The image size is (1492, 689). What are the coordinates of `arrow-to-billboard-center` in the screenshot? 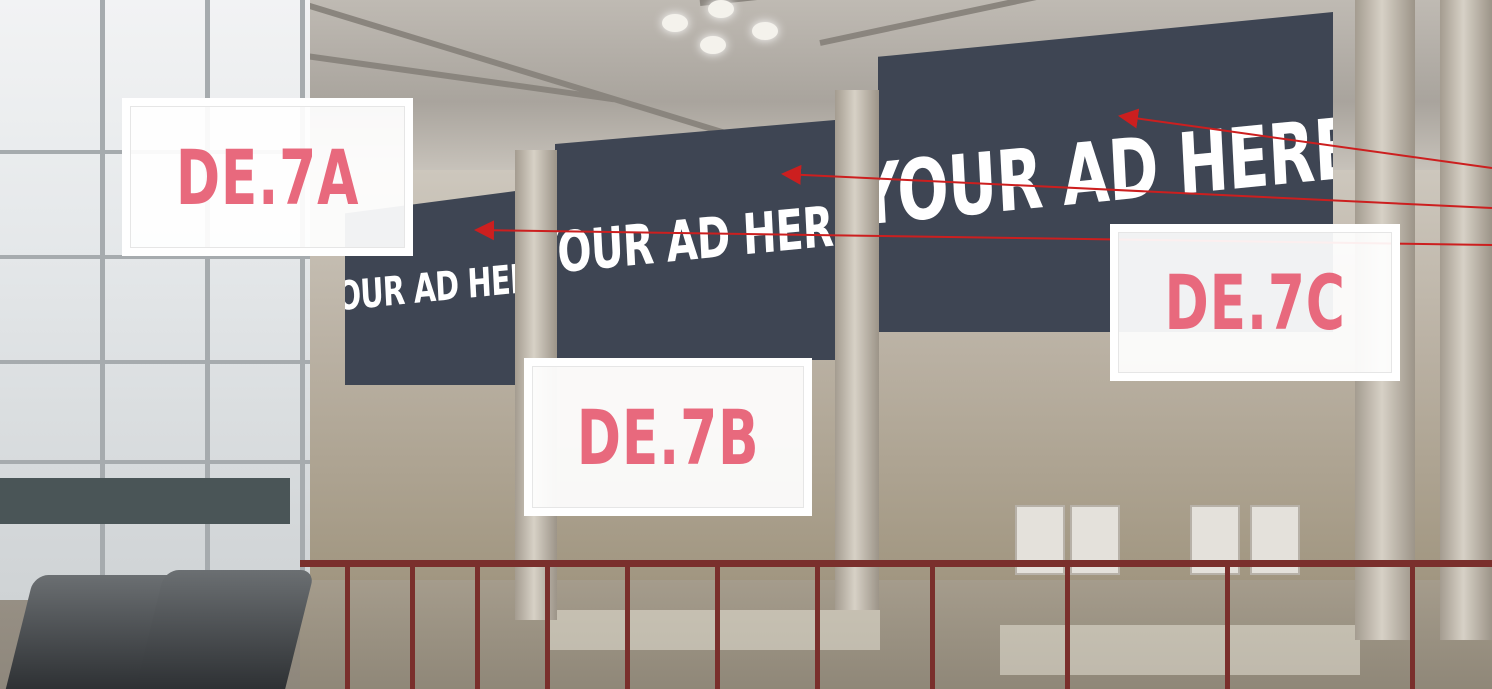 It's located at (1136, 186).